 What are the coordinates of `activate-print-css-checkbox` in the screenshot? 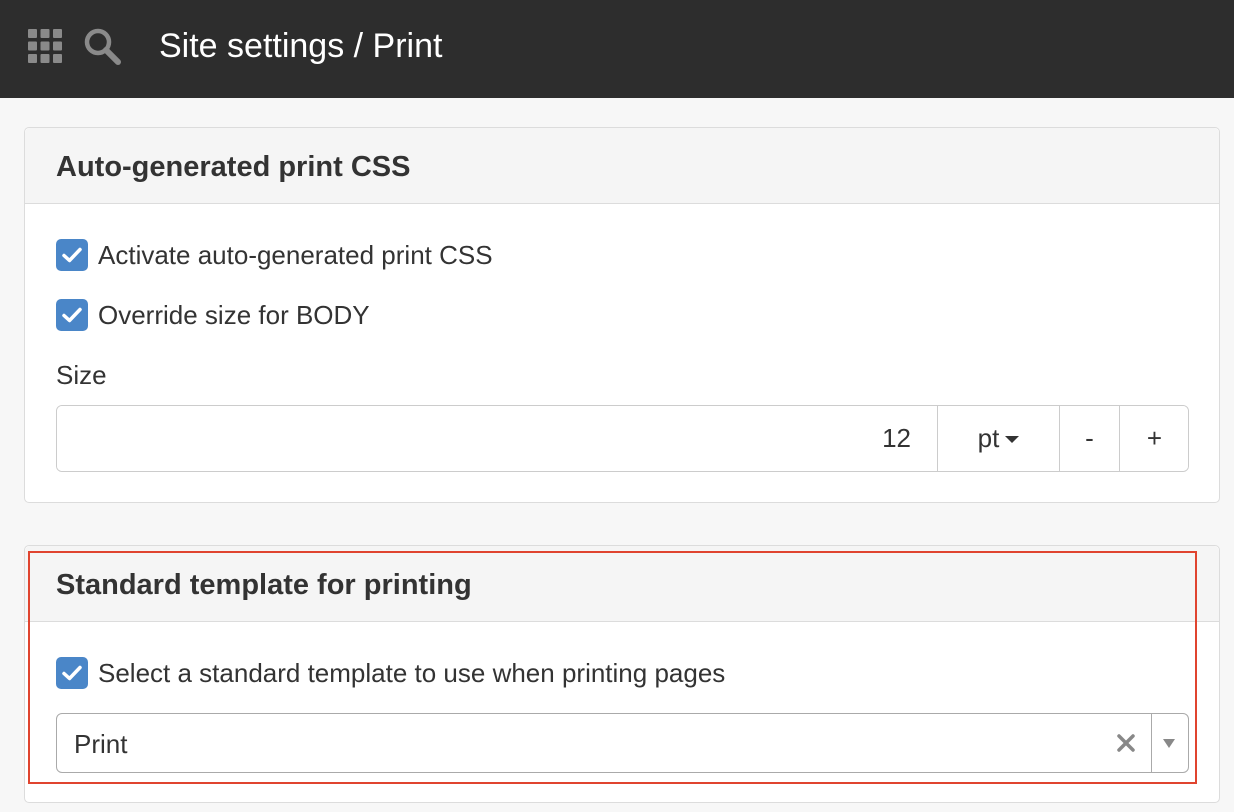 It's located at (72, 255).